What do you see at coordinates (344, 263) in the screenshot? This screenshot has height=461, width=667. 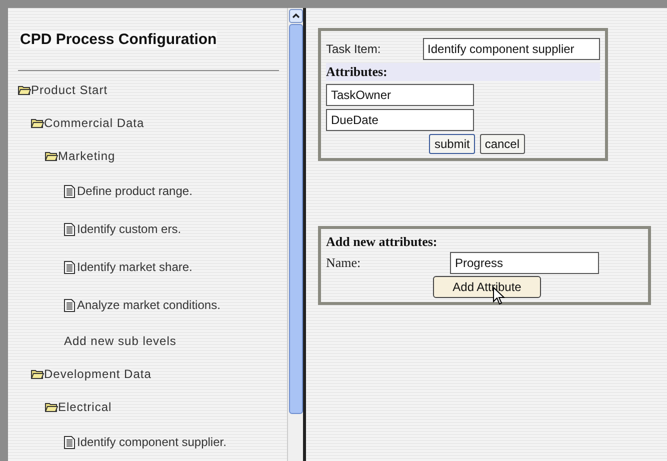 I see `name-label: Name:` at bounding box center [344, 263].